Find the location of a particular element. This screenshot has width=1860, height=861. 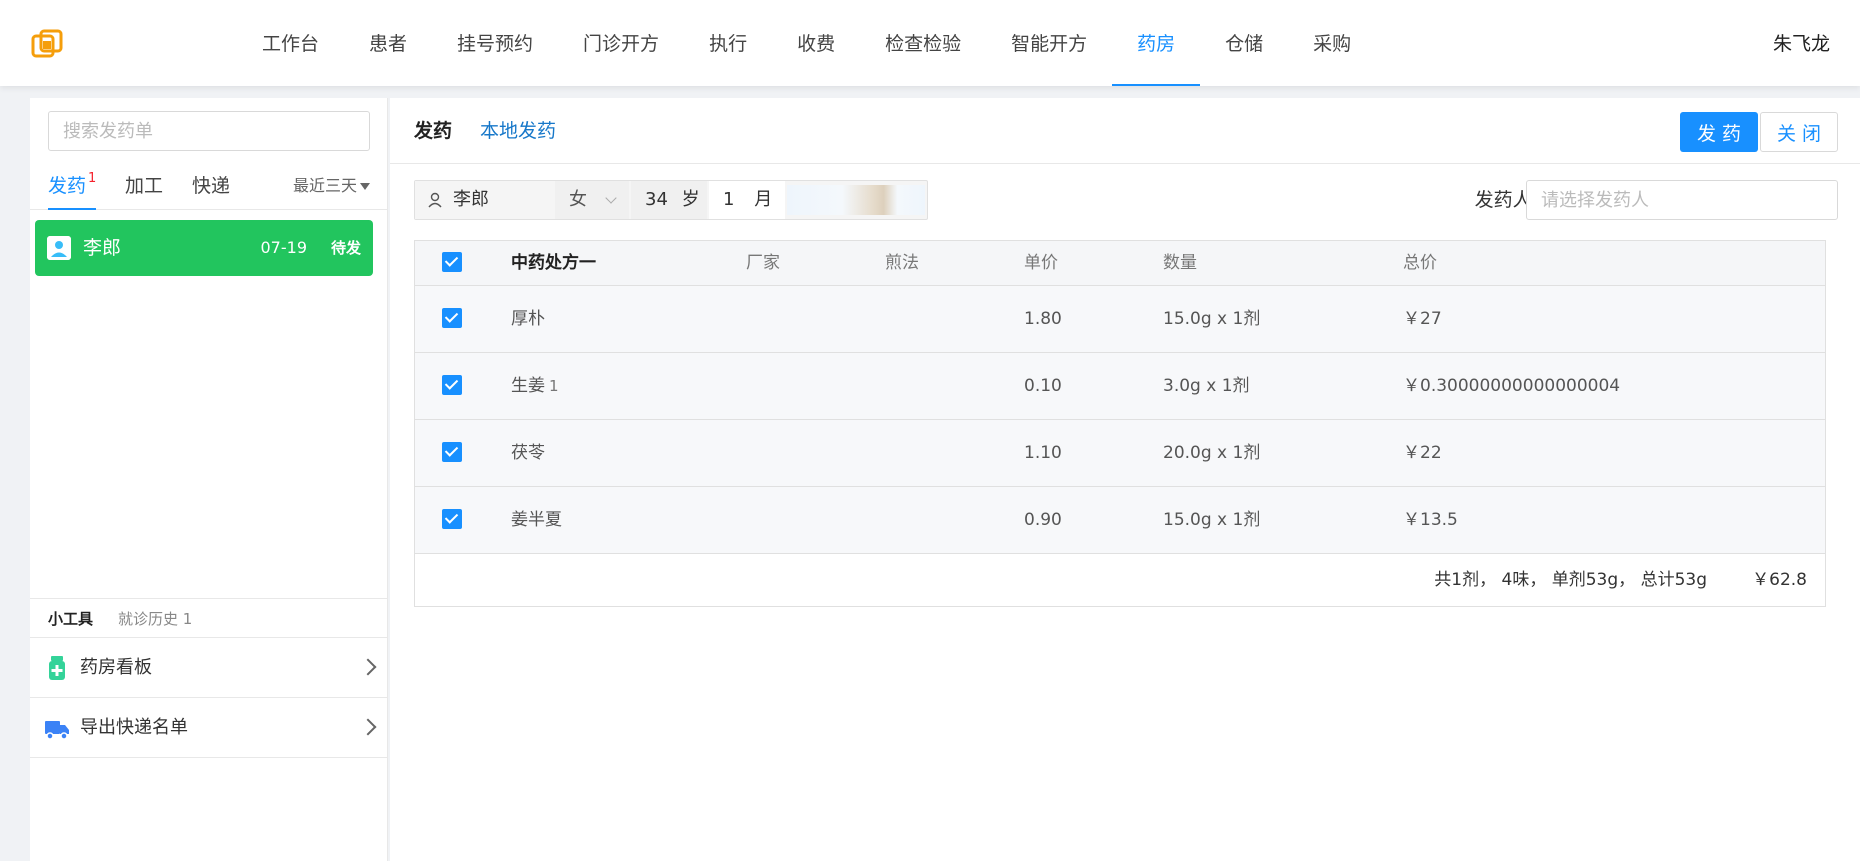

month-unit: 月 is located at coordinates (763, 199).